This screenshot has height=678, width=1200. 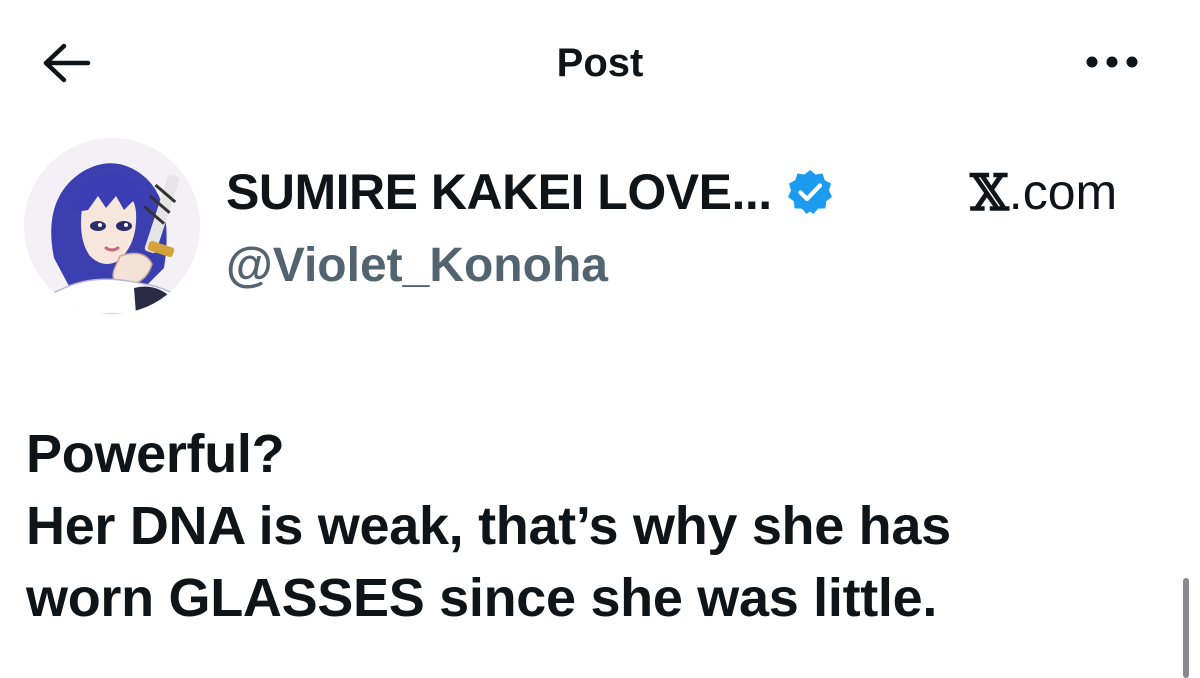 I want to click on more-options-button, so click(x=1112, y=62).